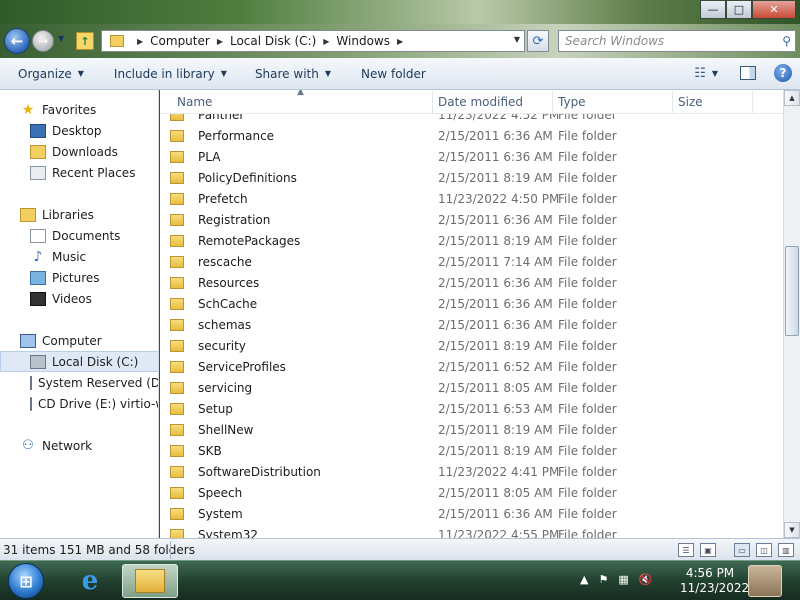  I want to click on recent-pages-dropdown: ▼, so click(61, 38).